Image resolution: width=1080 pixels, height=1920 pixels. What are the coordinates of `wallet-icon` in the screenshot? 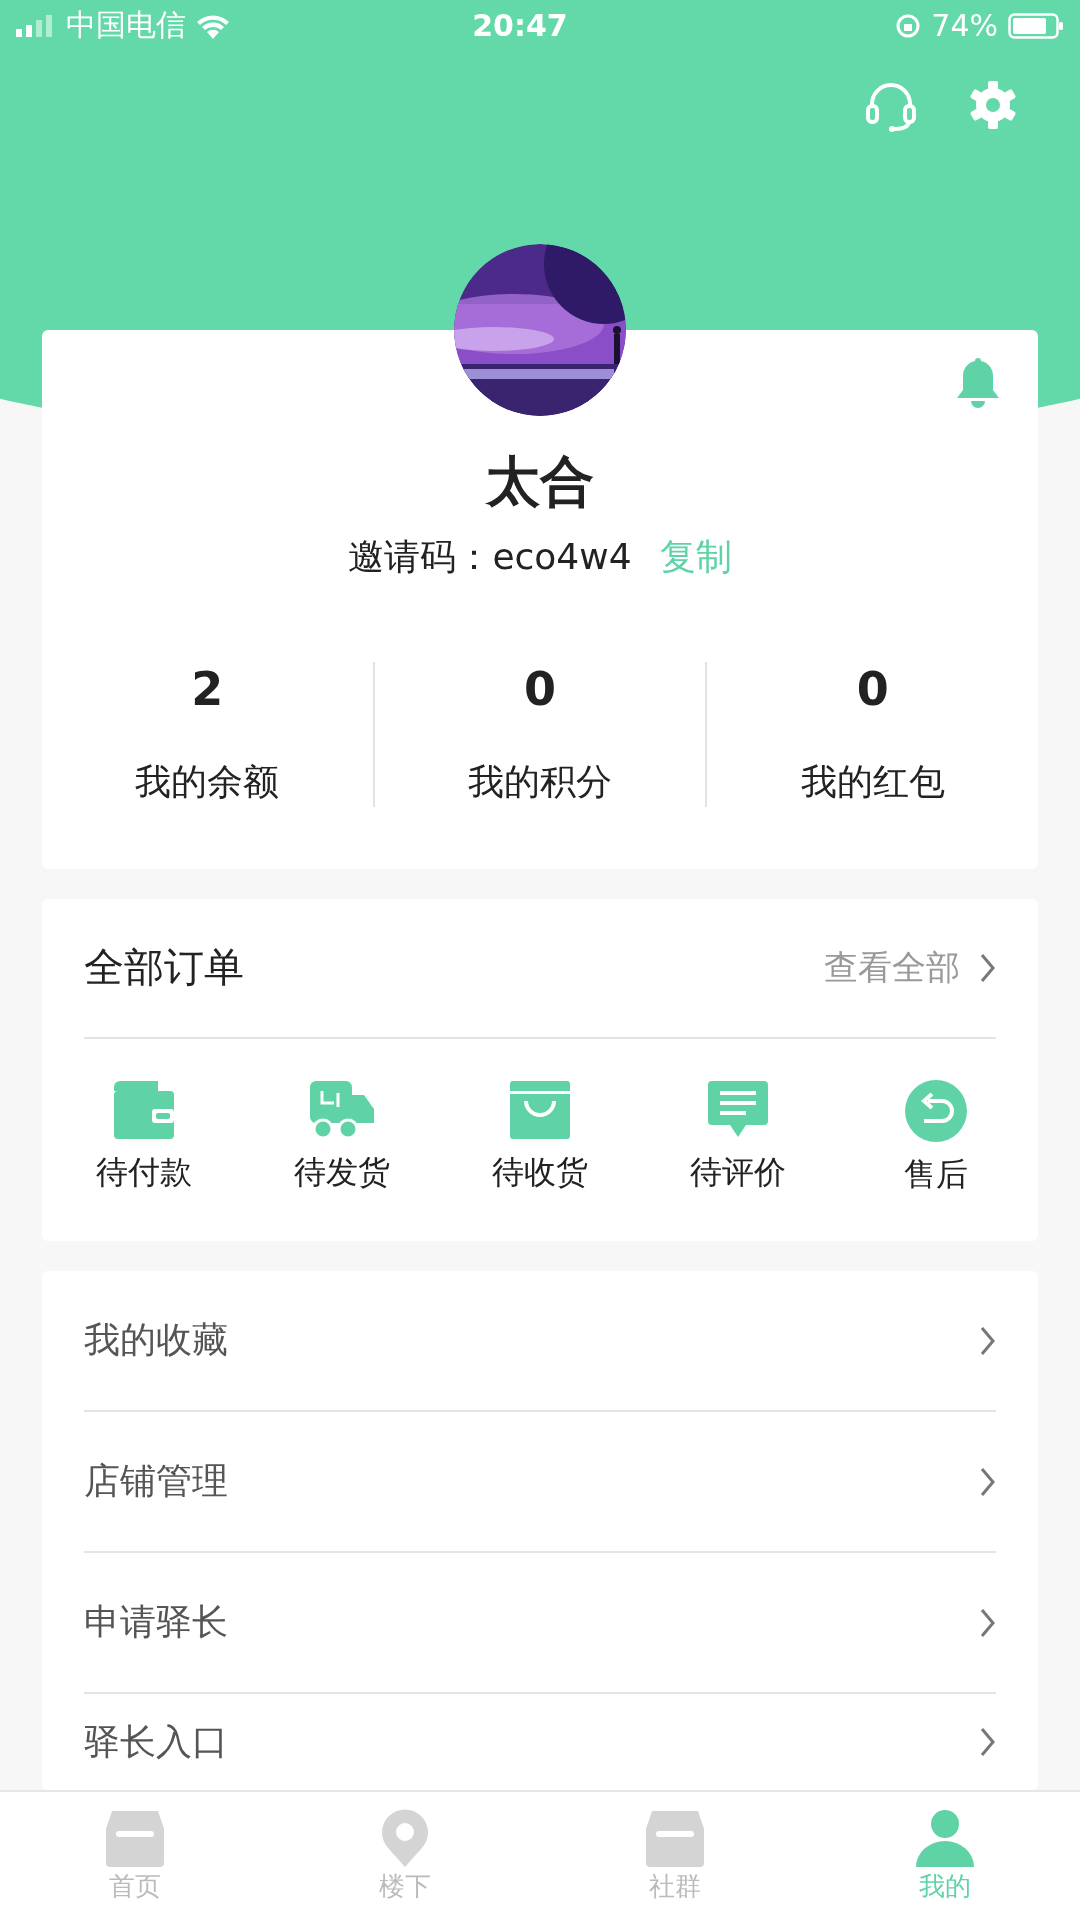 It's located at (144, 1109).